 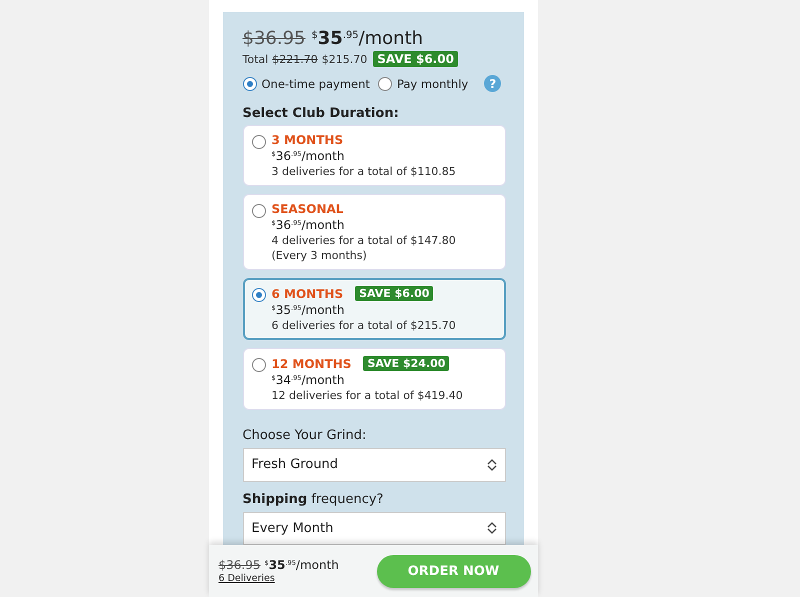 I want to click on option-detail: 12 deliveries for a total of $419.40, so click(x=367, y=395).